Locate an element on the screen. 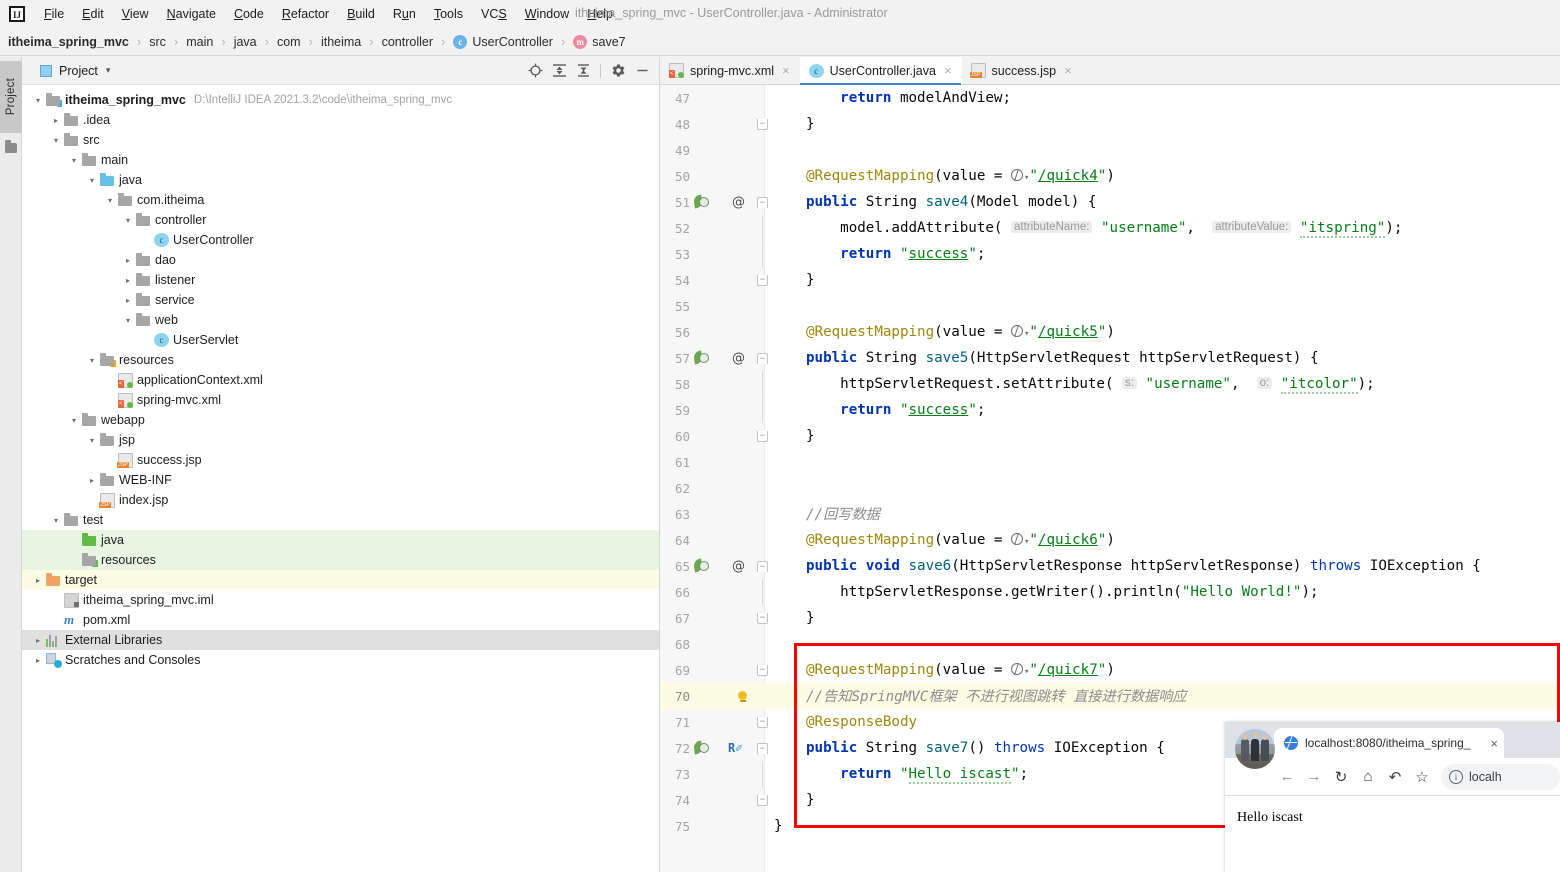 Image resolution: width=1560 pixels, height=872 pixels. menu-item-navigate: Navigate is located at coordinates (191, 14).